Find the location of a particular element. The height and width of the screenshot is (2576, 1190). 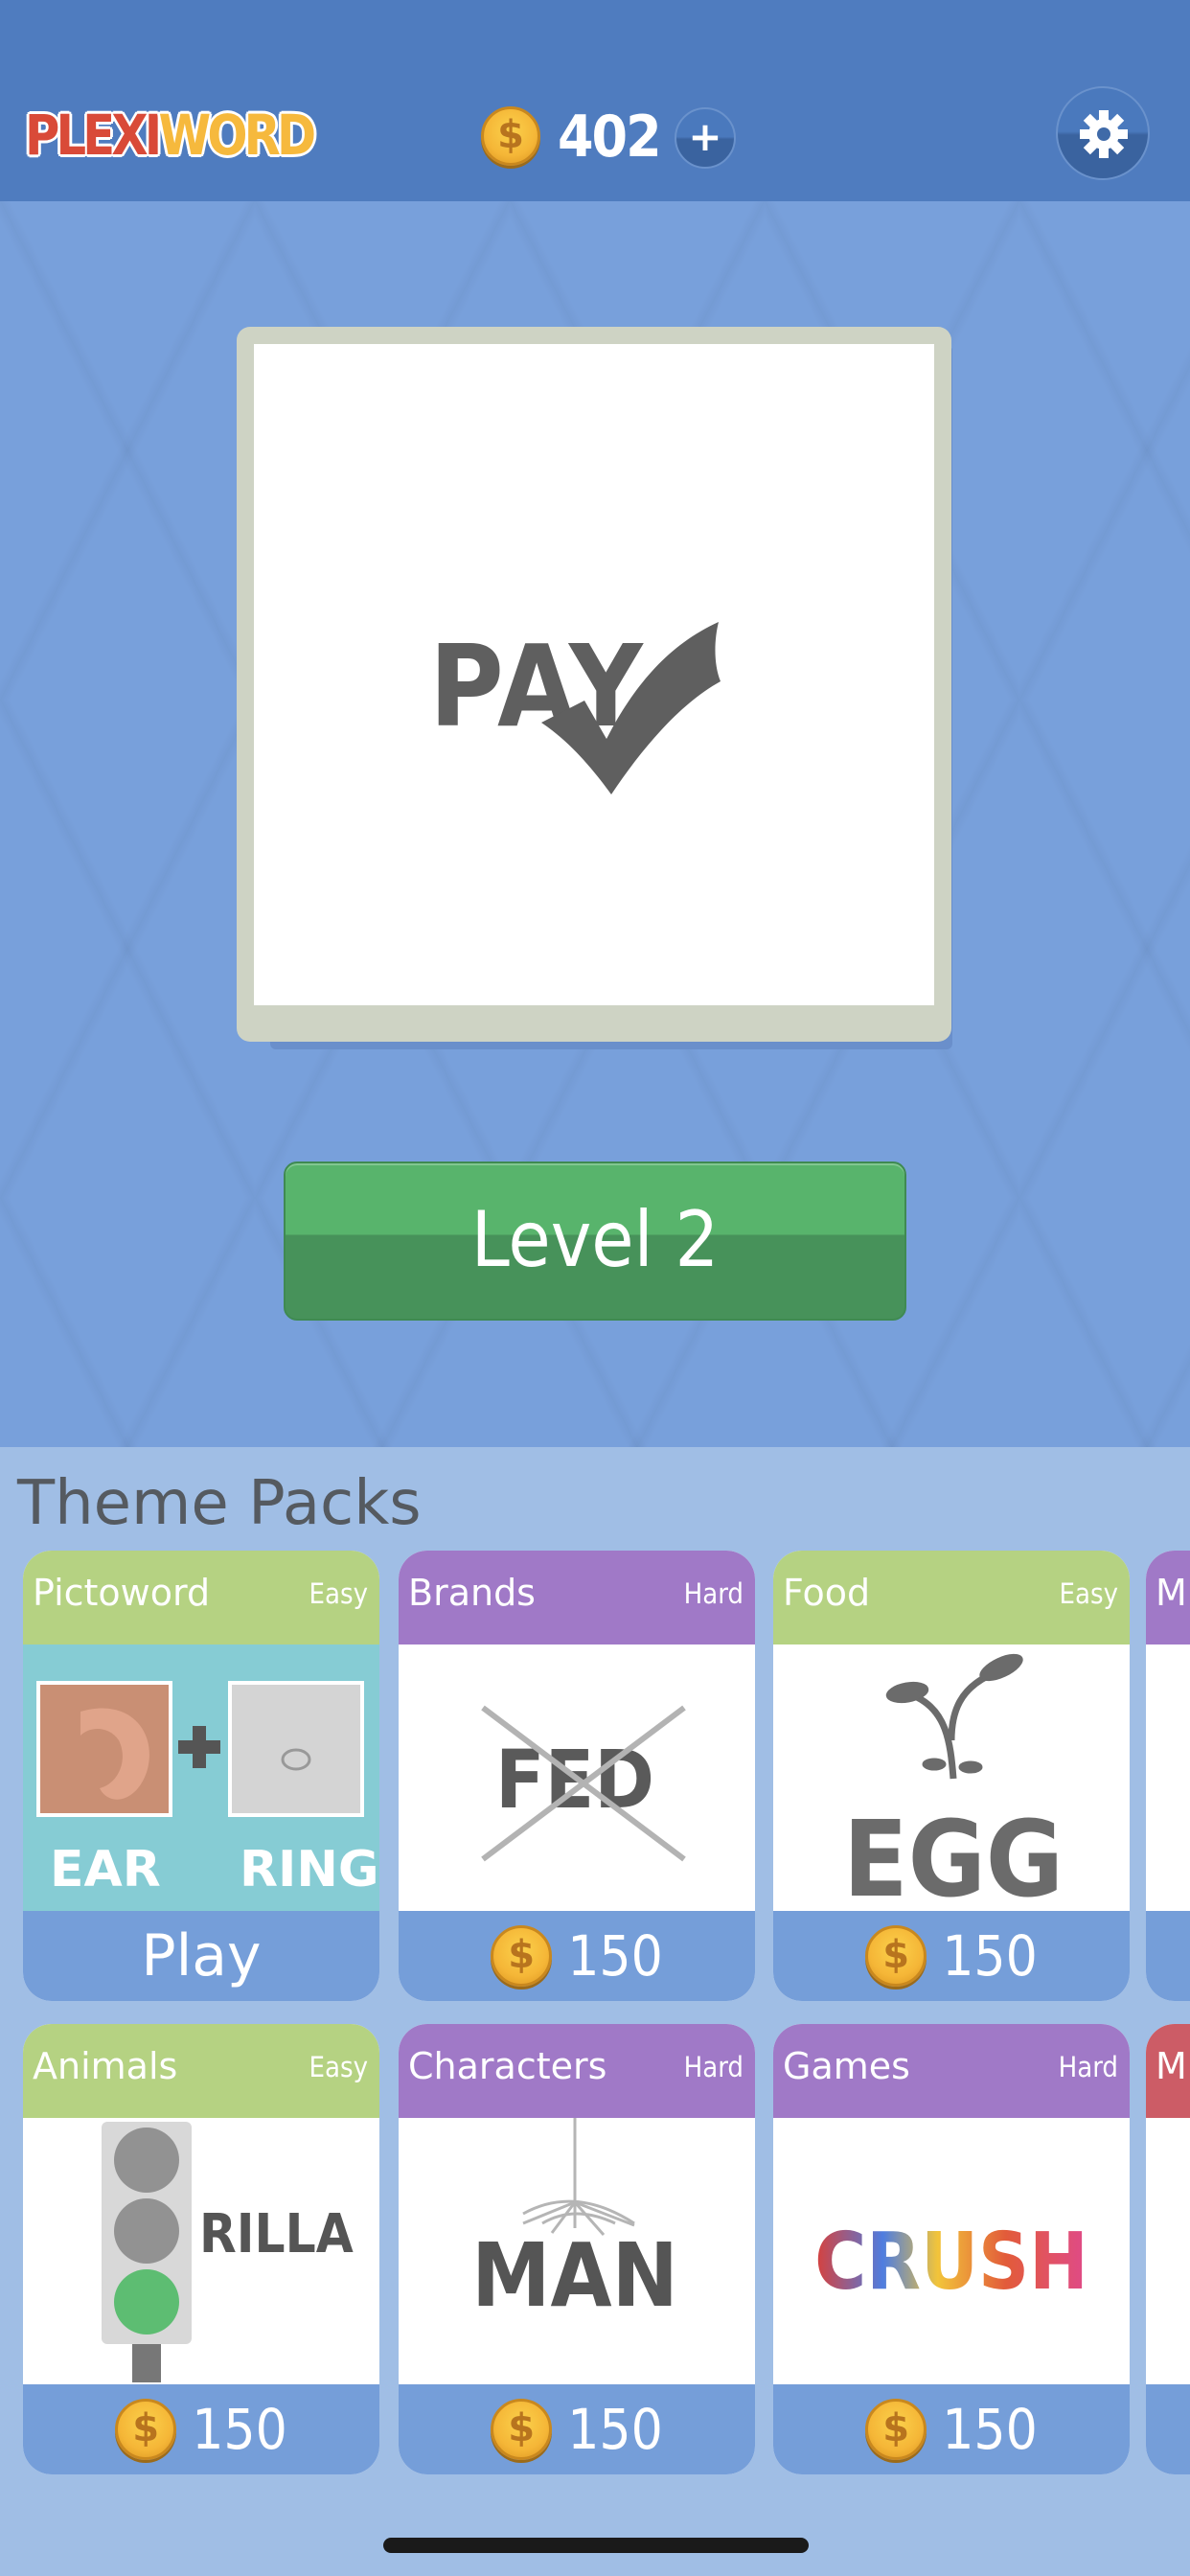

pack-header: Characters Hard is located at coordinates (577, 2071).